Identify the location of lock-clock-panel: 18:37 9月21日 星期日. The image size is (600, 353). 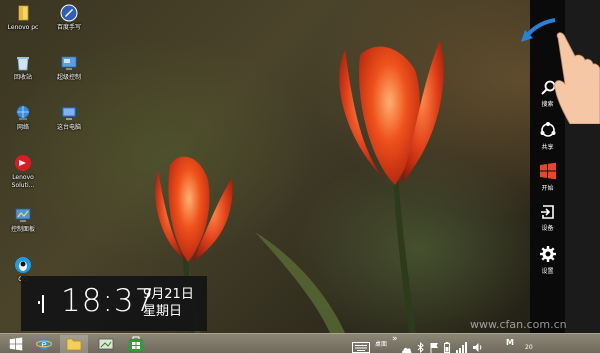
(114, 303).